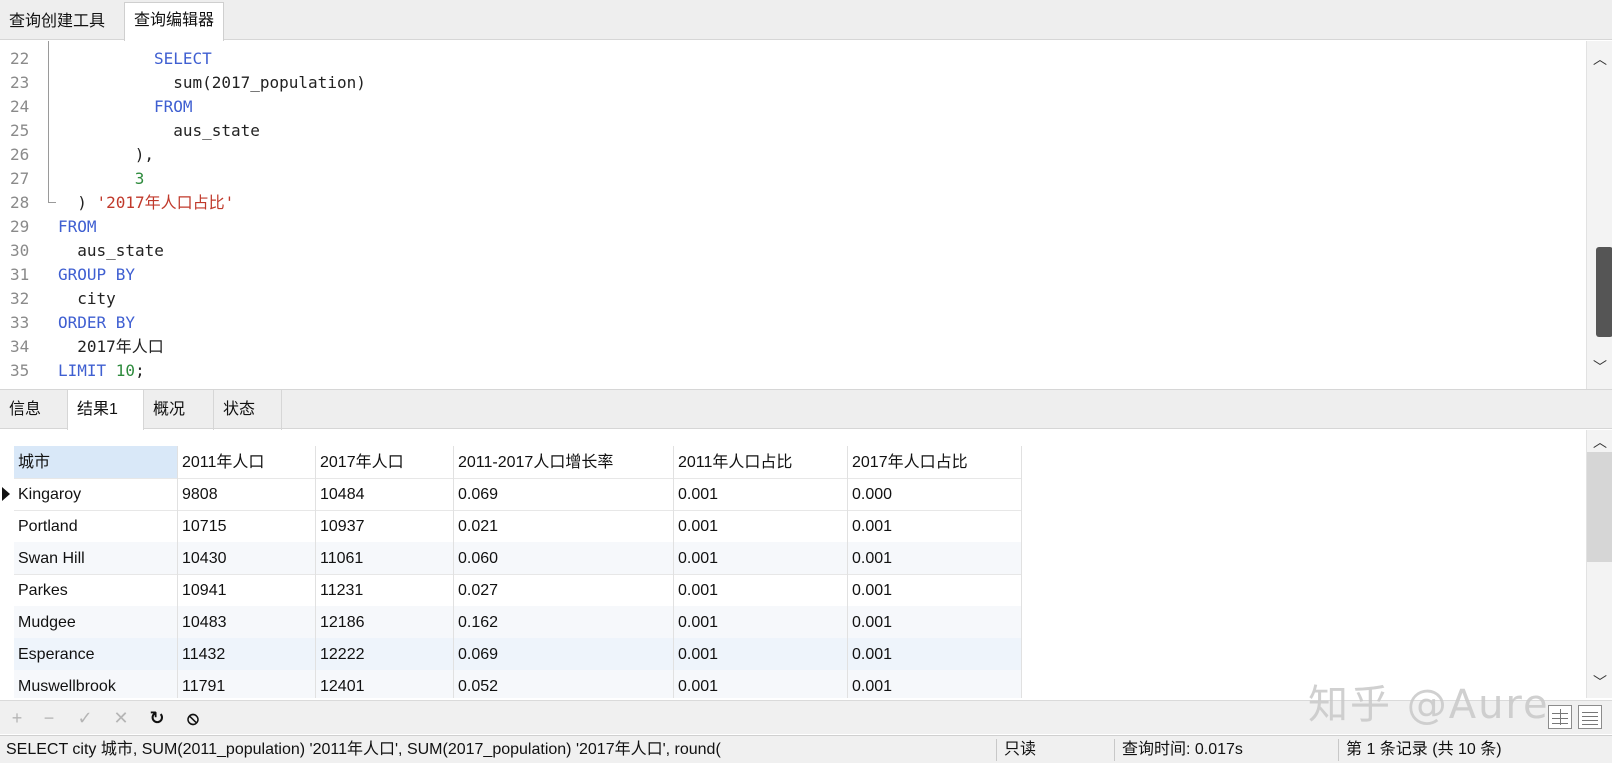 This screenshot has height=763, width=1612. I want to click on tab-info: 信息, so click(34, 410).